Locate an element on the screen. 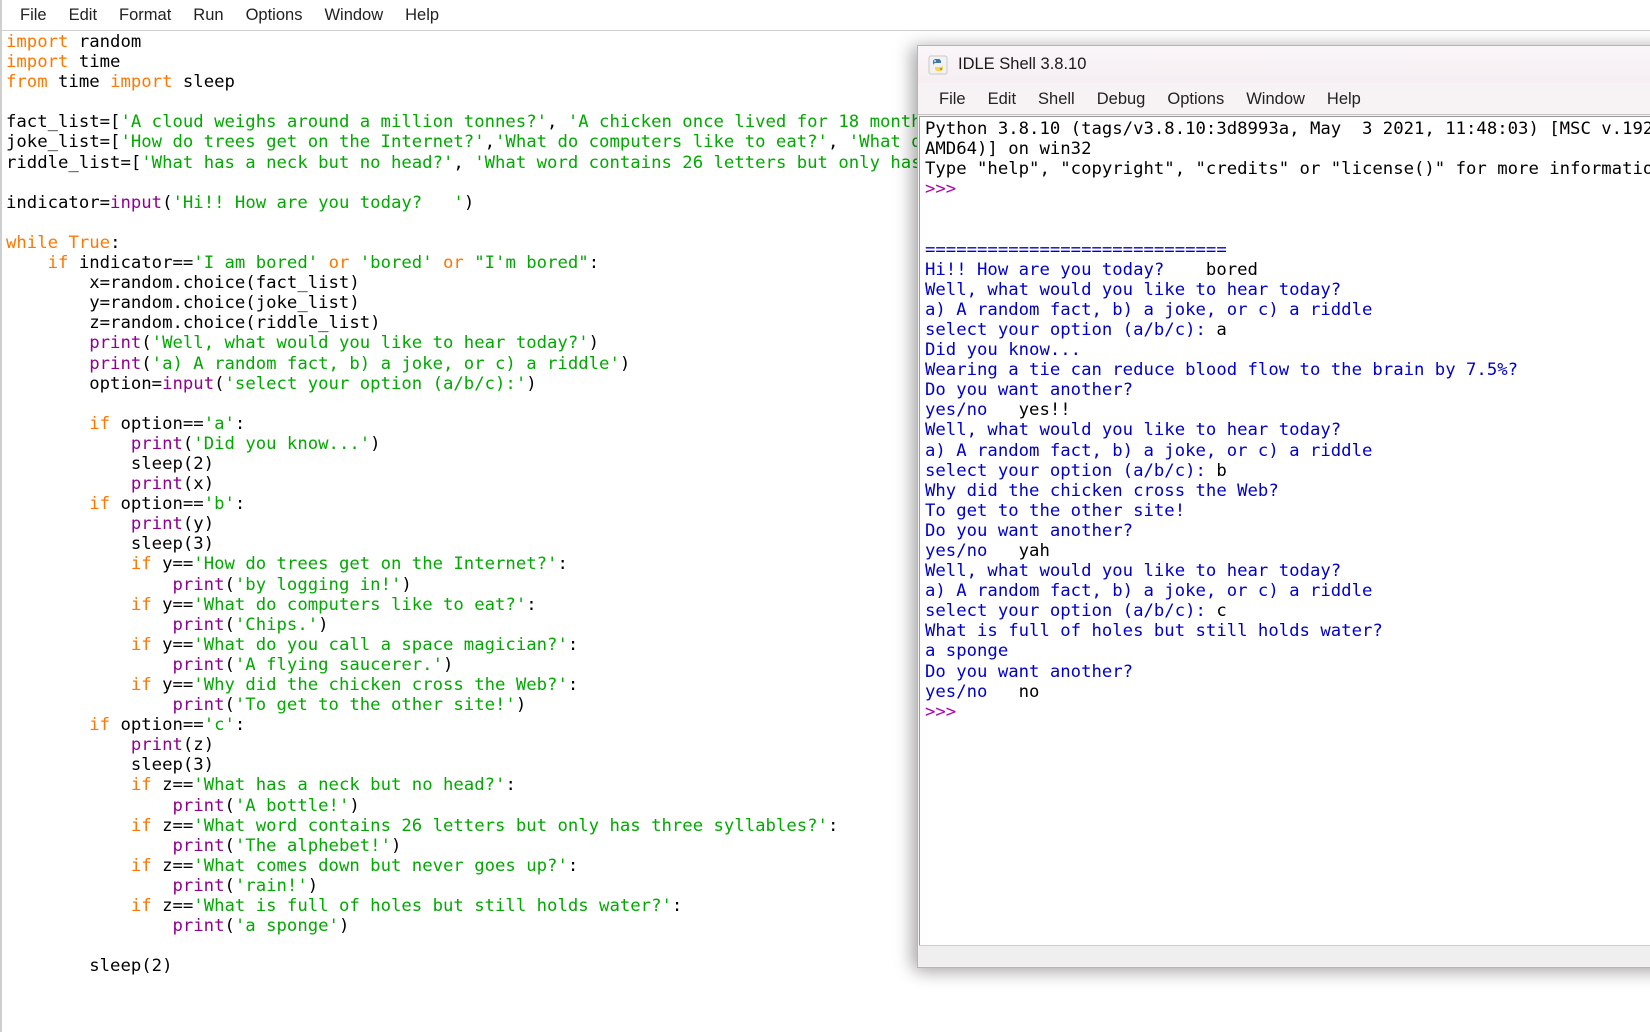  editor-menu-run: Run is located at coordinates (208, 15).